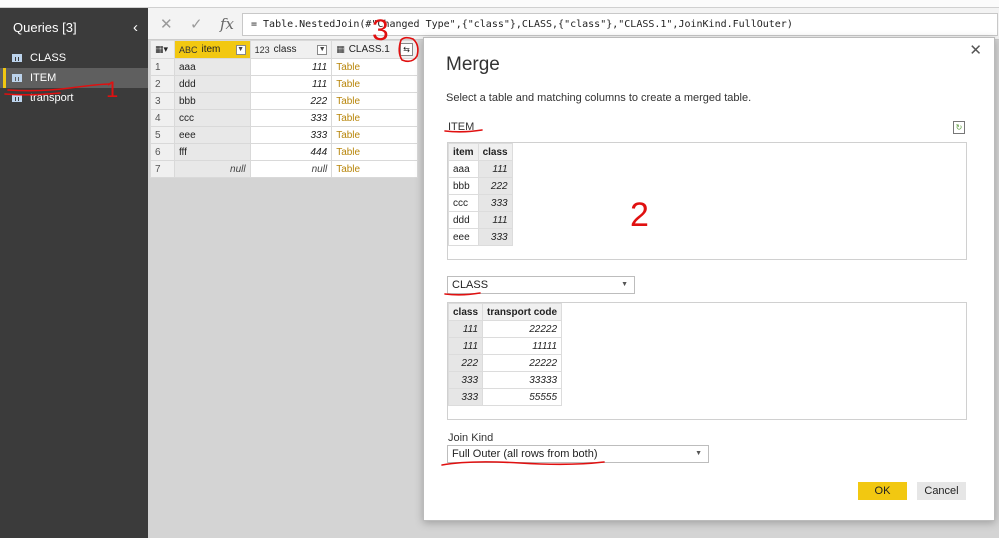  I want to click on cell-class: null, so click(291, 169).